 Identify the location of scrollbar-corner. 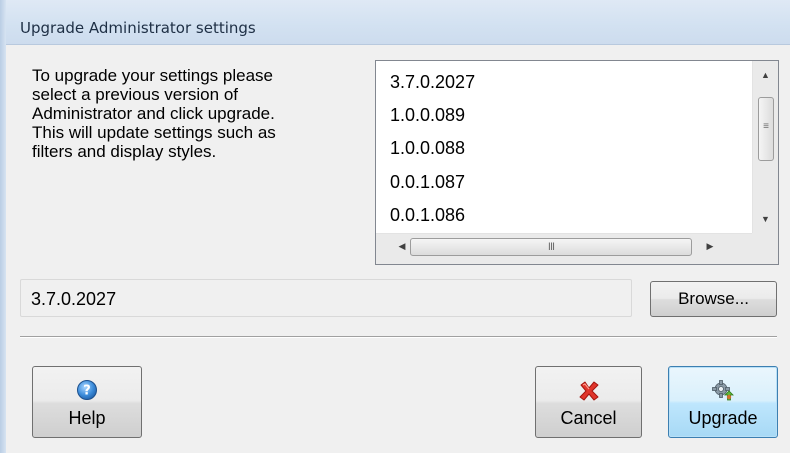
(765, 248).